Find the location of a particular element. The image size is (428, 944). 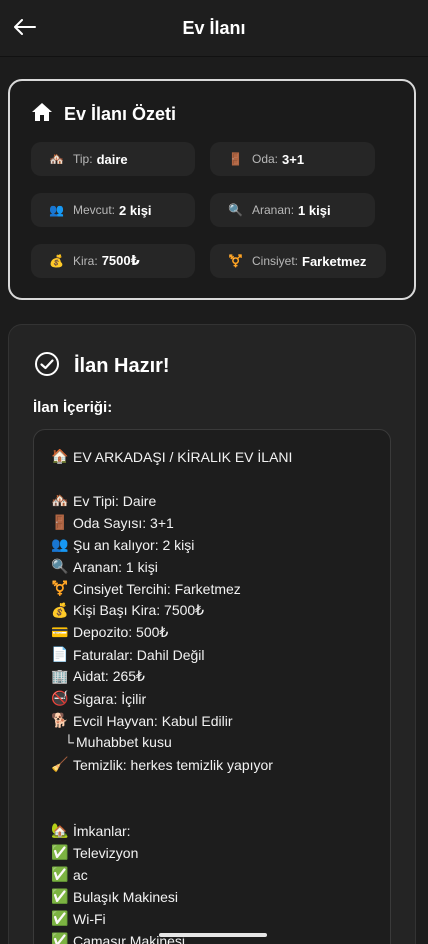

content-line: ✅ ac is located at coordinates (69, 874).